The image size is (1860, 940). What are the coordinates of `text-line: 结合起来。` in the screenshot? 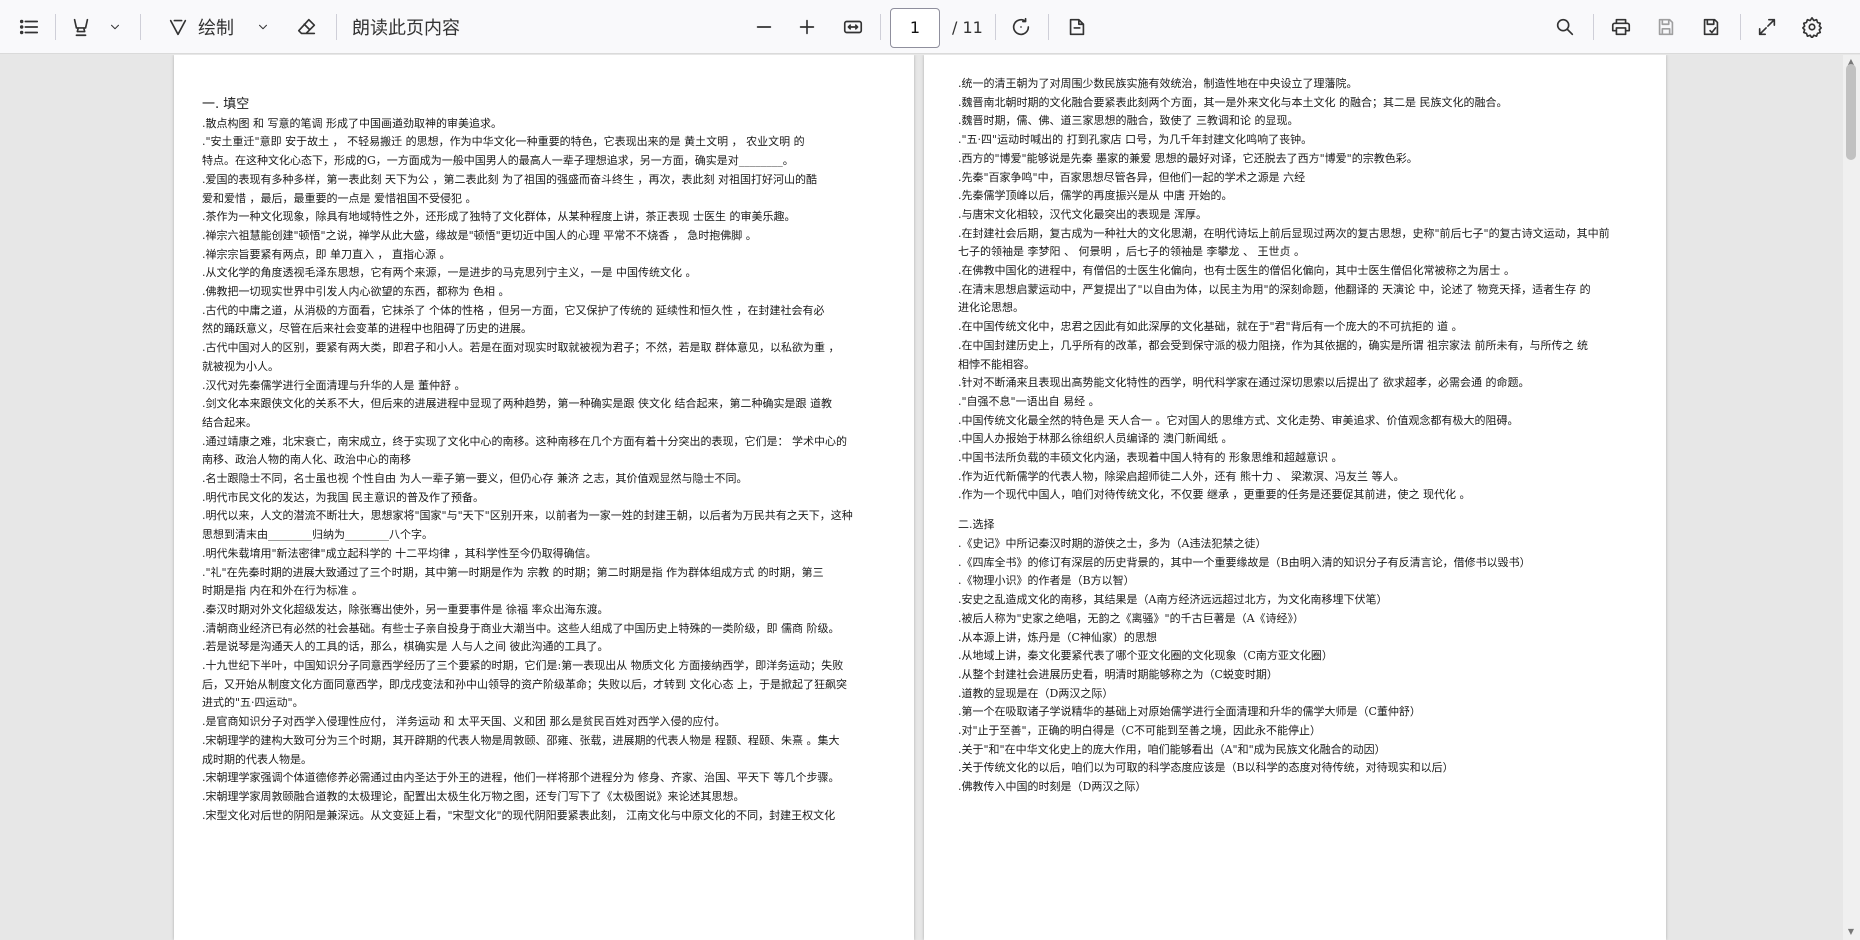 It's located at (229, 422).